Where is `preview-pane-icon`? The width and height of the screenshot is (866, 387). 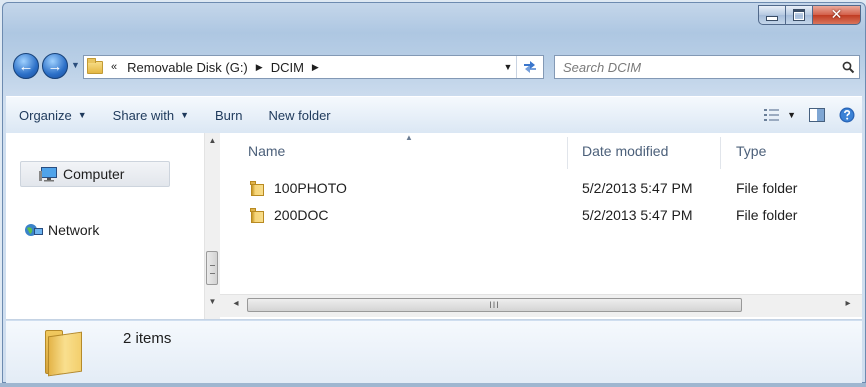 preview-pane-icon is located at coordinates (817, 115).